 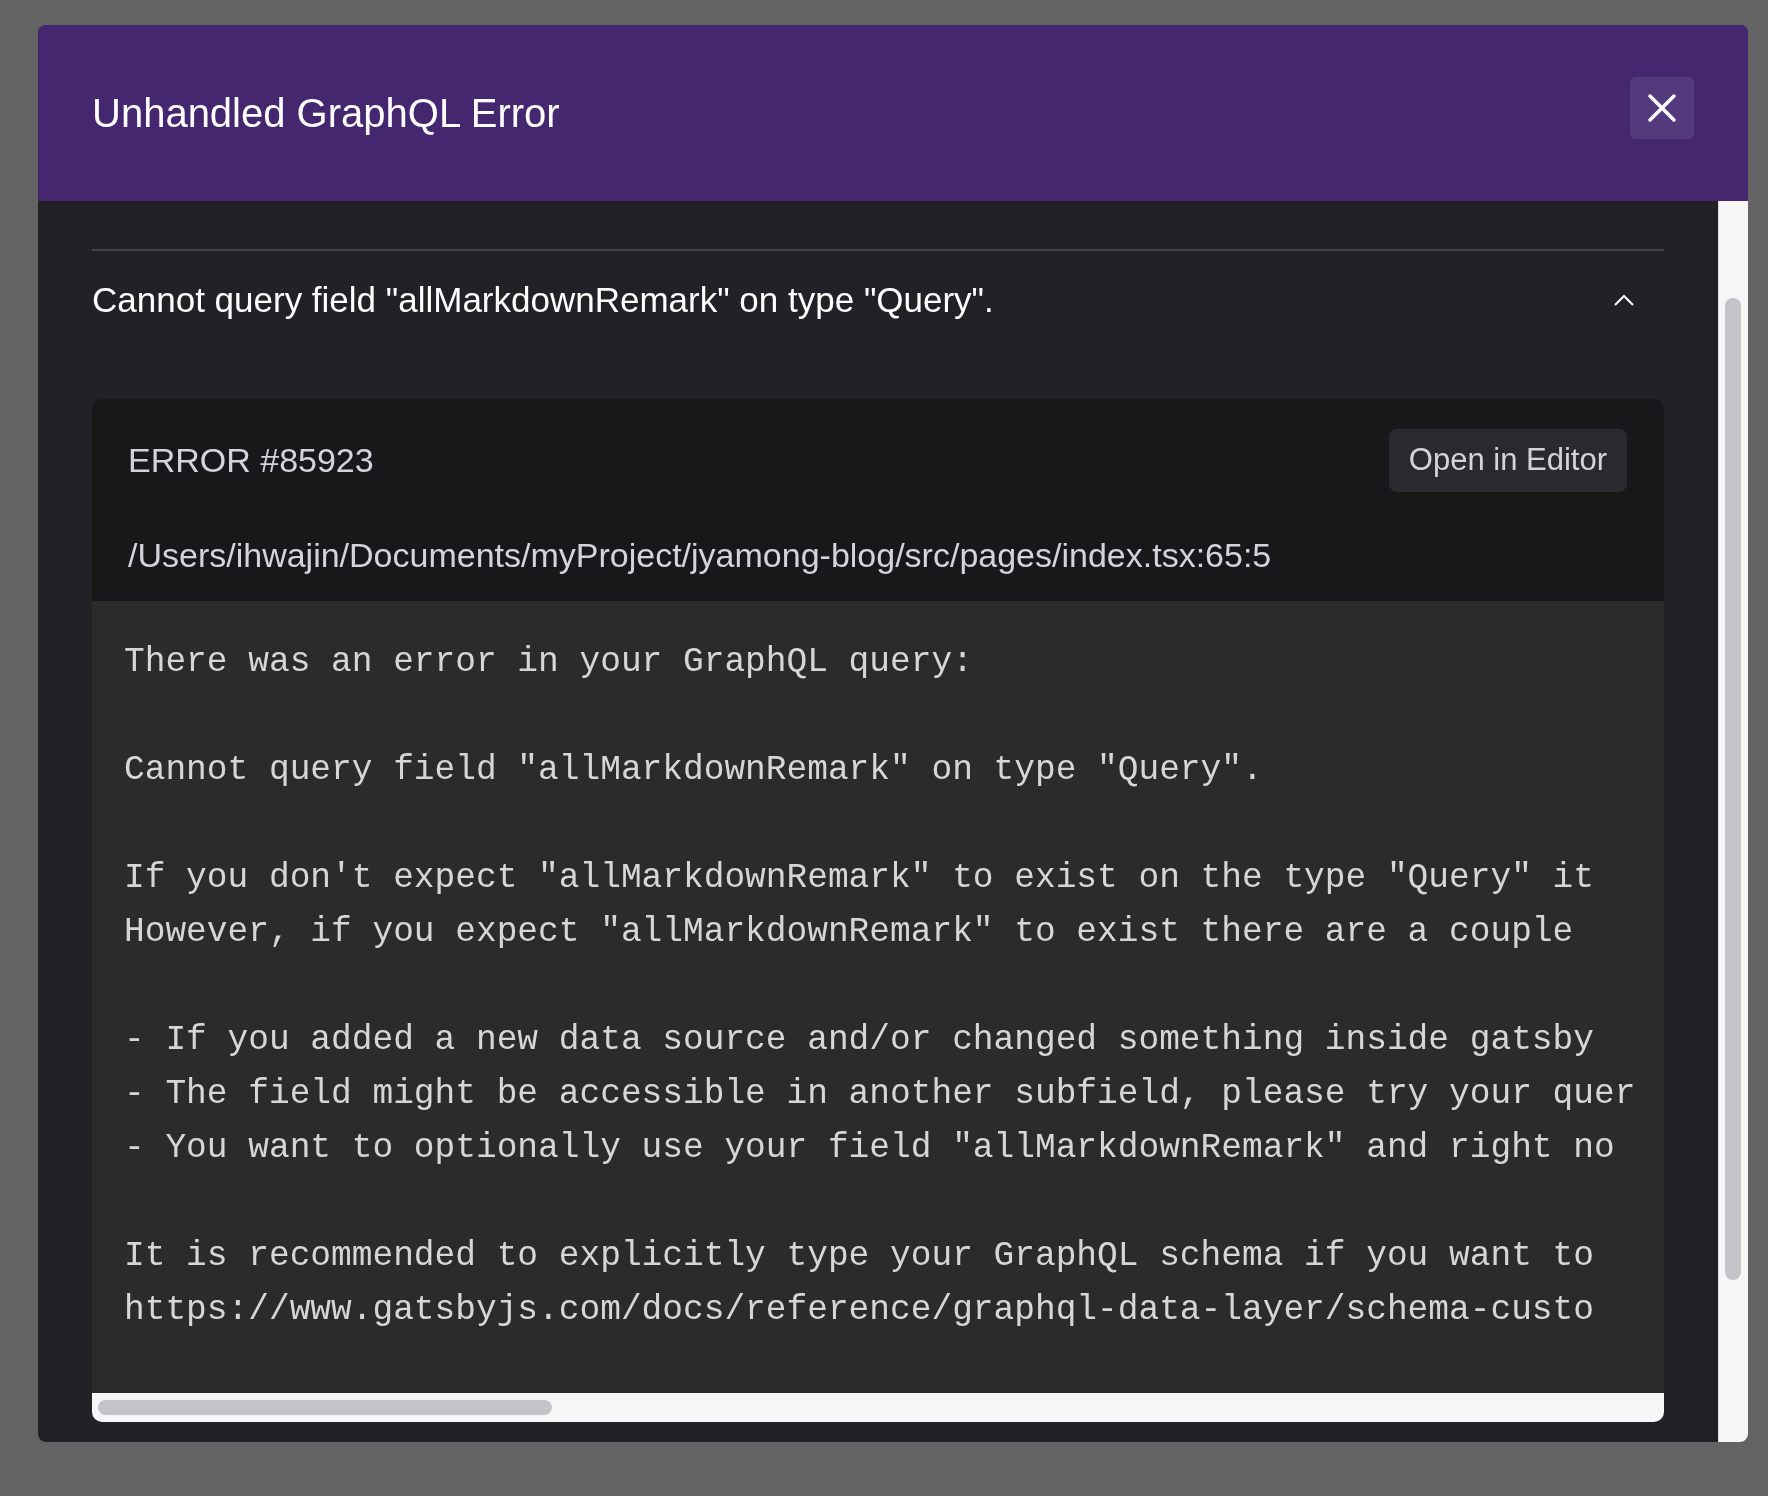 What do you see at coordinates (859, 1039) in the screenshot?
I see `code-line: - If you added a new data source and/or changed something inside gatsby` at bounding box center [859, 1039].